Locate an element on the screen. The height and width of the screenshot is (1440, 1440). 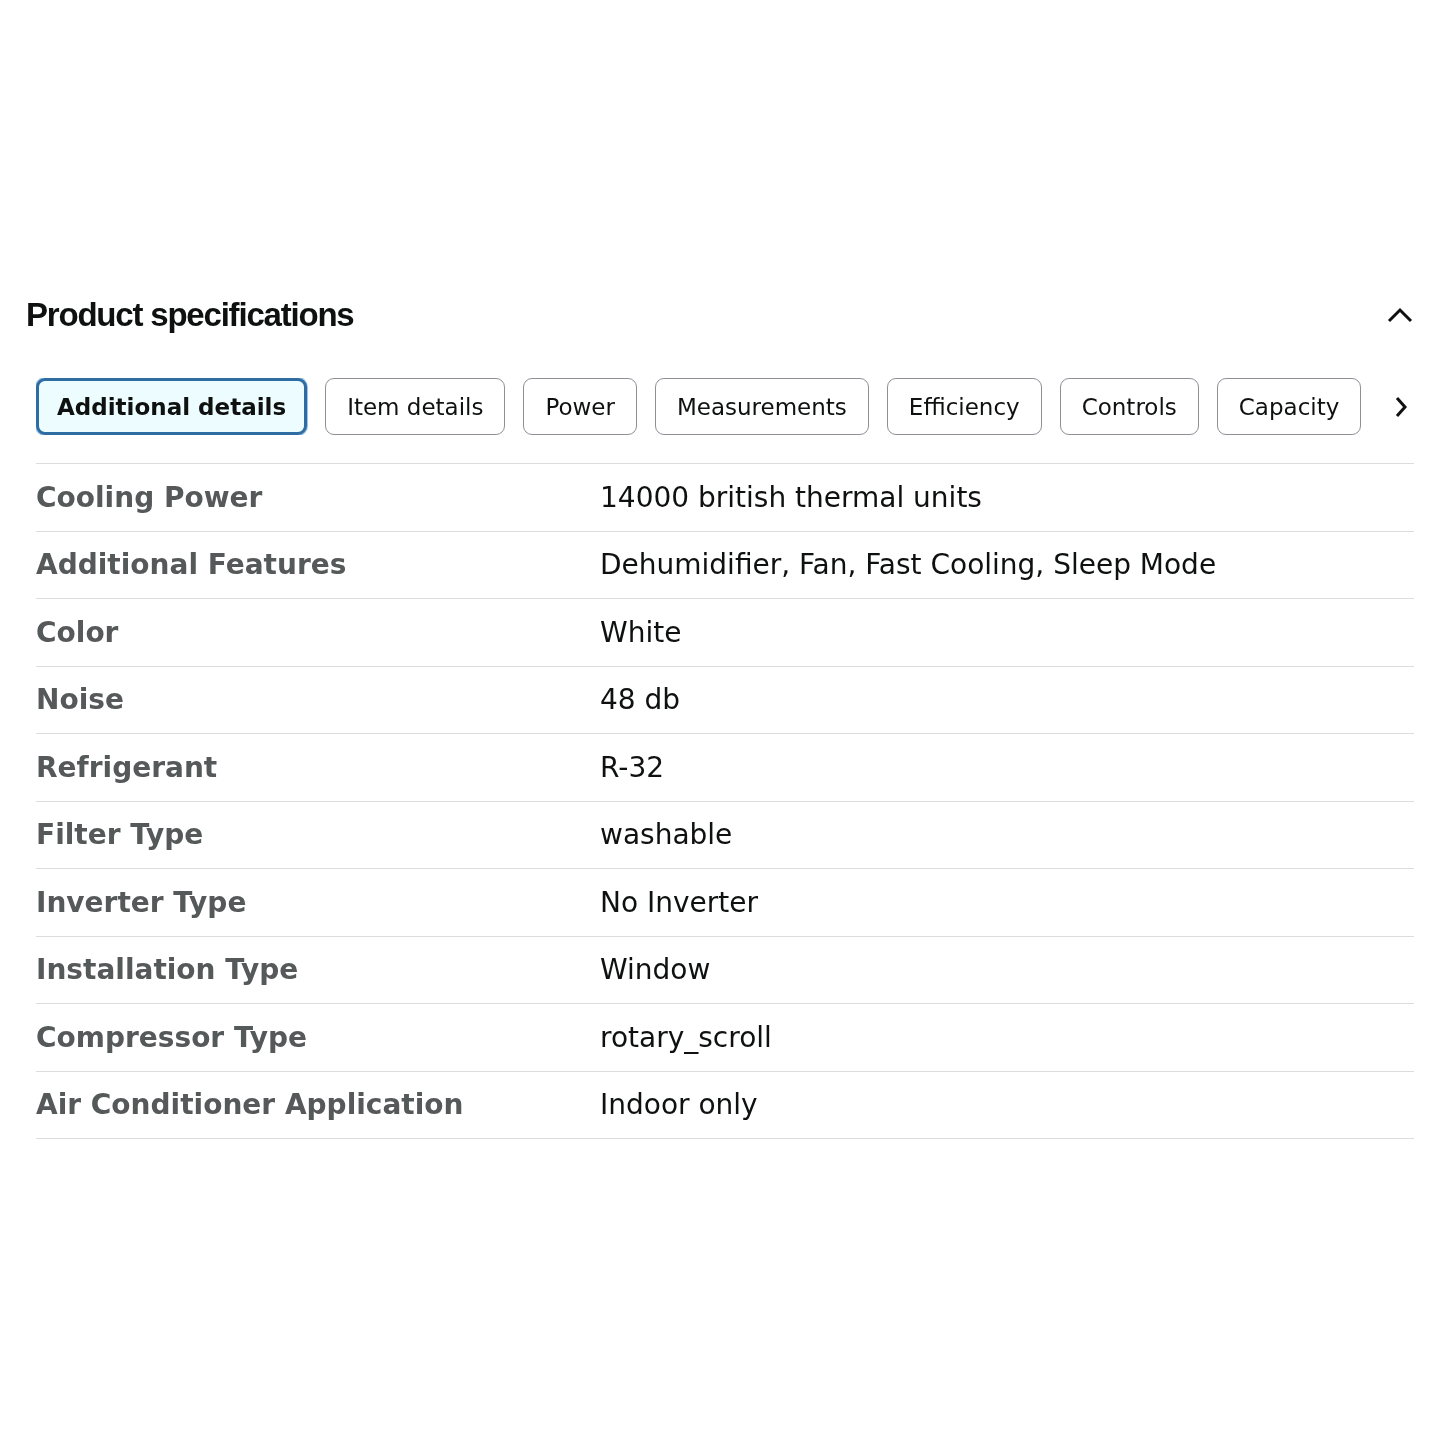
spec-label: Color is located at coordinates (78, 632).